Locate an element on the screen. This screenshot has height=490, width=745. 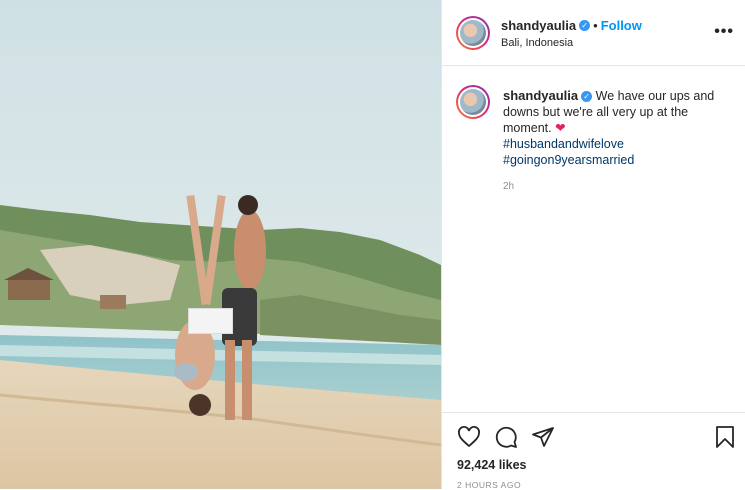
caption-avatar is located at coordinates (473, 102).